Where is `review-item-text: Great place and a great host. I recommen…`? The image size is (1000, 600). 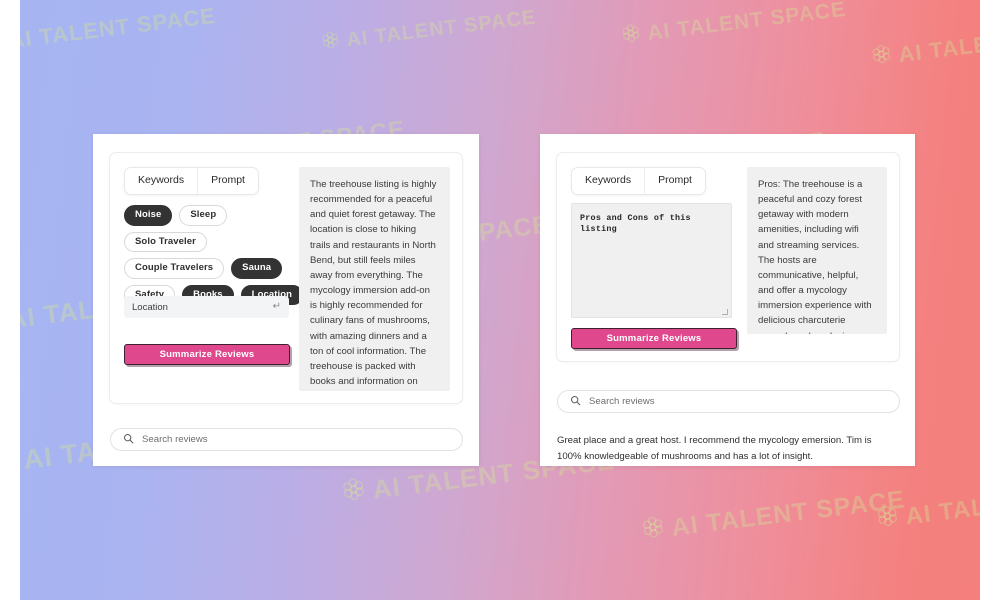 review-item-text: Great place and a great host. I recommen… is located at coordinates (714, 448).